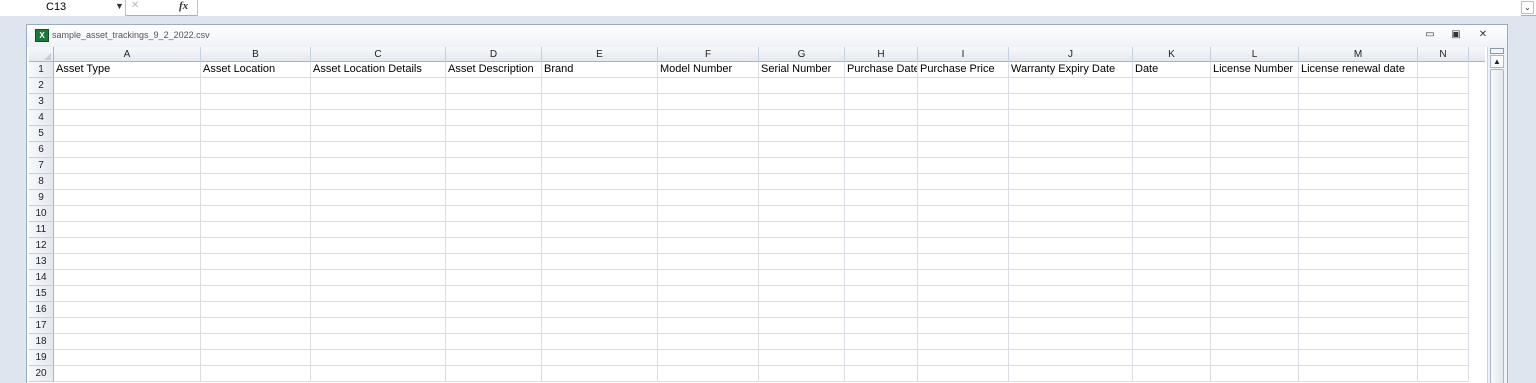 The image size is (1536, 383). I want to click on name-box: C13 ▼, so click(63, 8).